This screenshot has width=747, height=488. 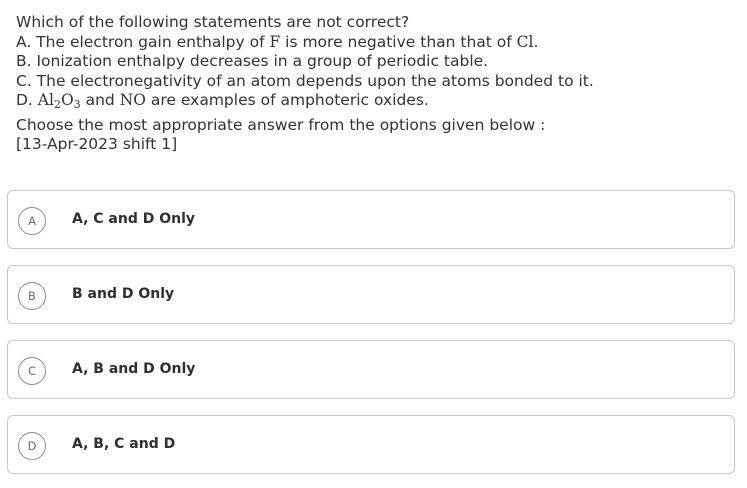 What do you see at coordinates (536, 41) in the screenshot?
I see `statement-a-suffix: .` at bounding box center [536, 41].